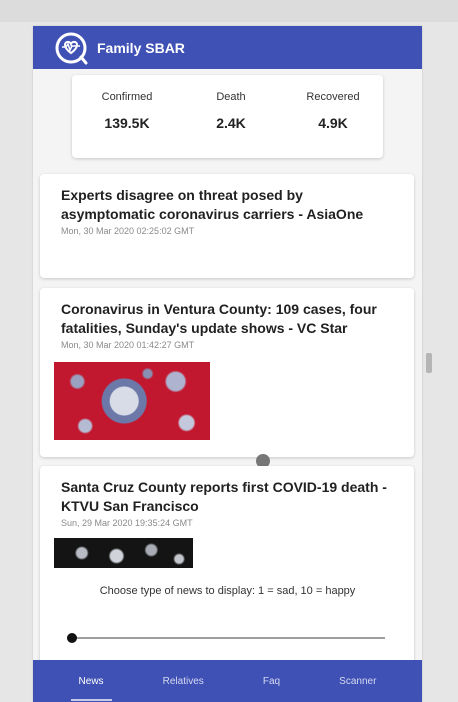 Image resolution: width=458 pixels, height=702 pixels. What do you see at coordinates (357, 681) in the screenshot?
I see `nav-scanner: Scanner` at bounding box center [357, 681].